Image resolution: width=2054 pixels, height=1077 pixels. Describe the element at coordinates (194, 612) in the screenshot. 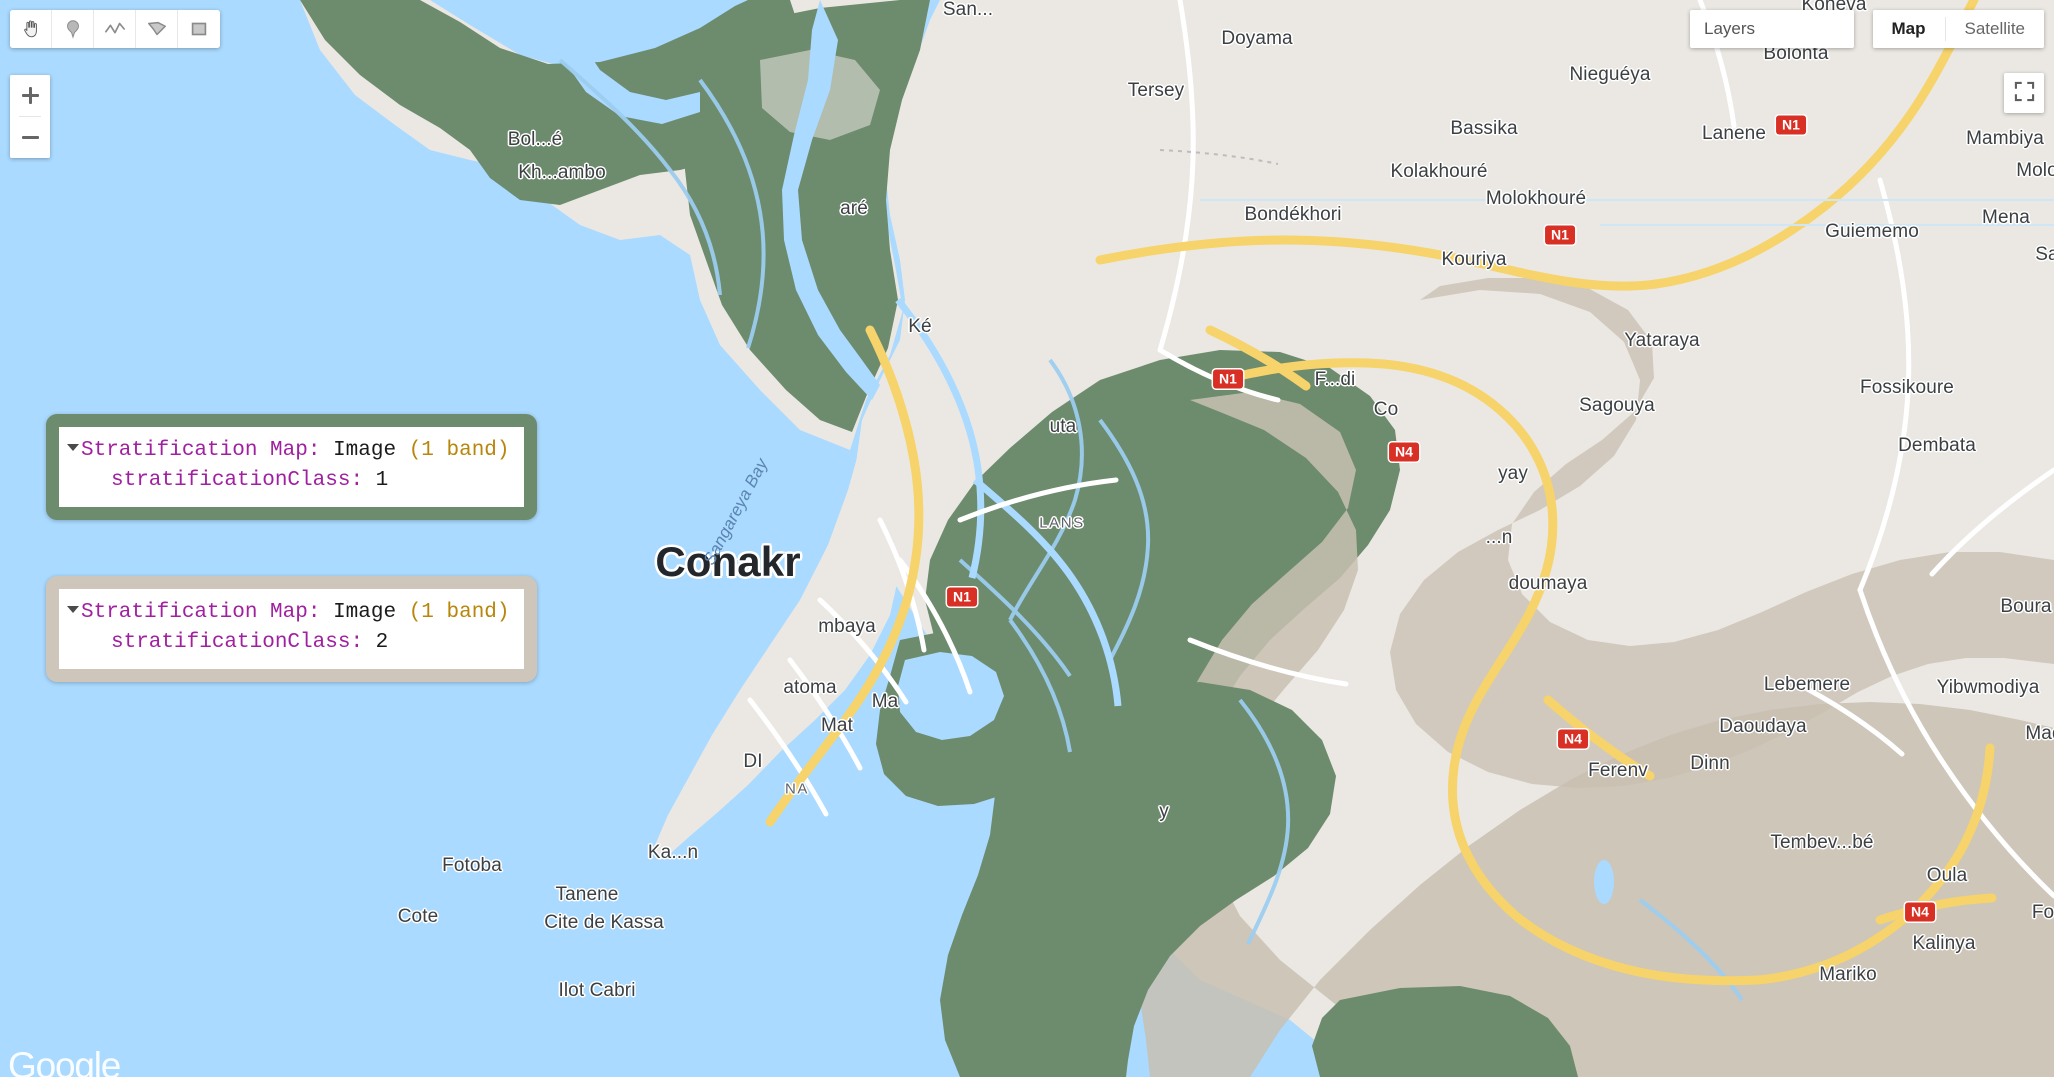

I see `layer-name-1: Stratification Map` at that location.